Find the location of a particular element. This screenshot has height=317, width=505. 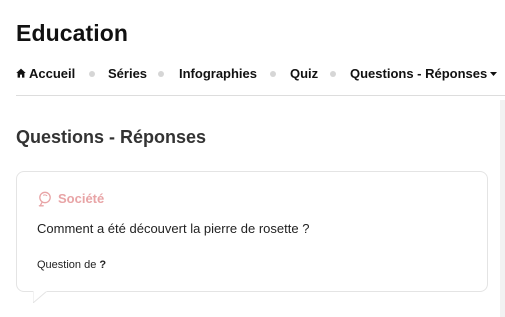

lightbulb-icon is located at coordinates (44, 199).